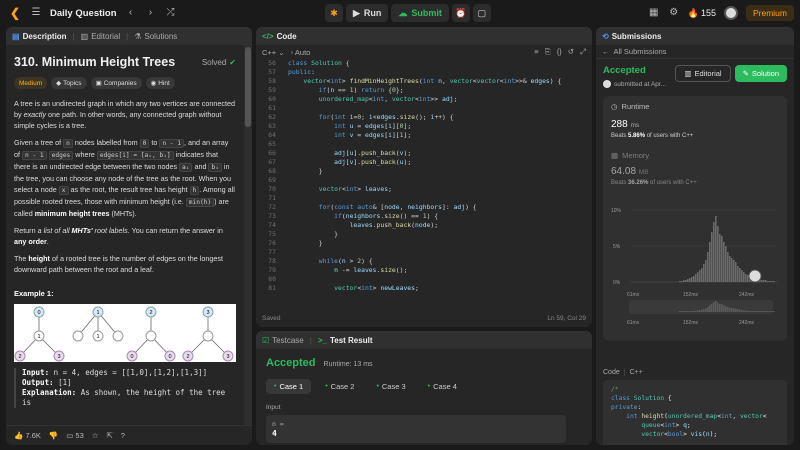  Describe the element at coordinates (214, 62) in the screenshot. I see `solved-label: Solved` at that location.